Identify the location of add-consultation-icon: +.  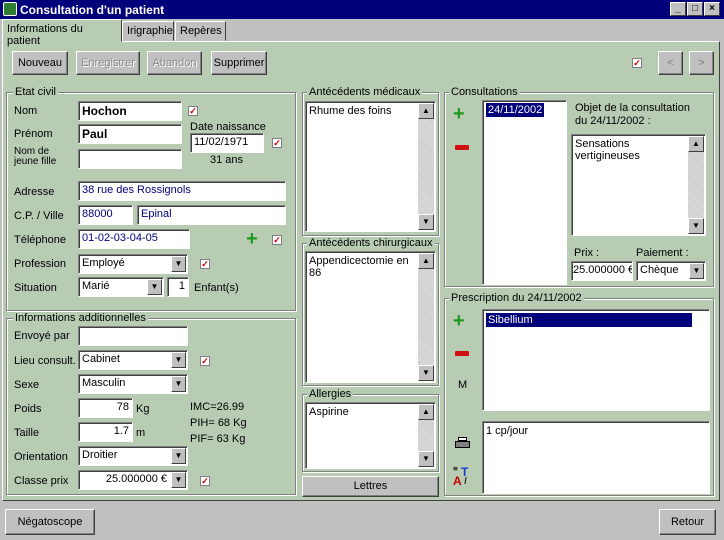
(459, 114).